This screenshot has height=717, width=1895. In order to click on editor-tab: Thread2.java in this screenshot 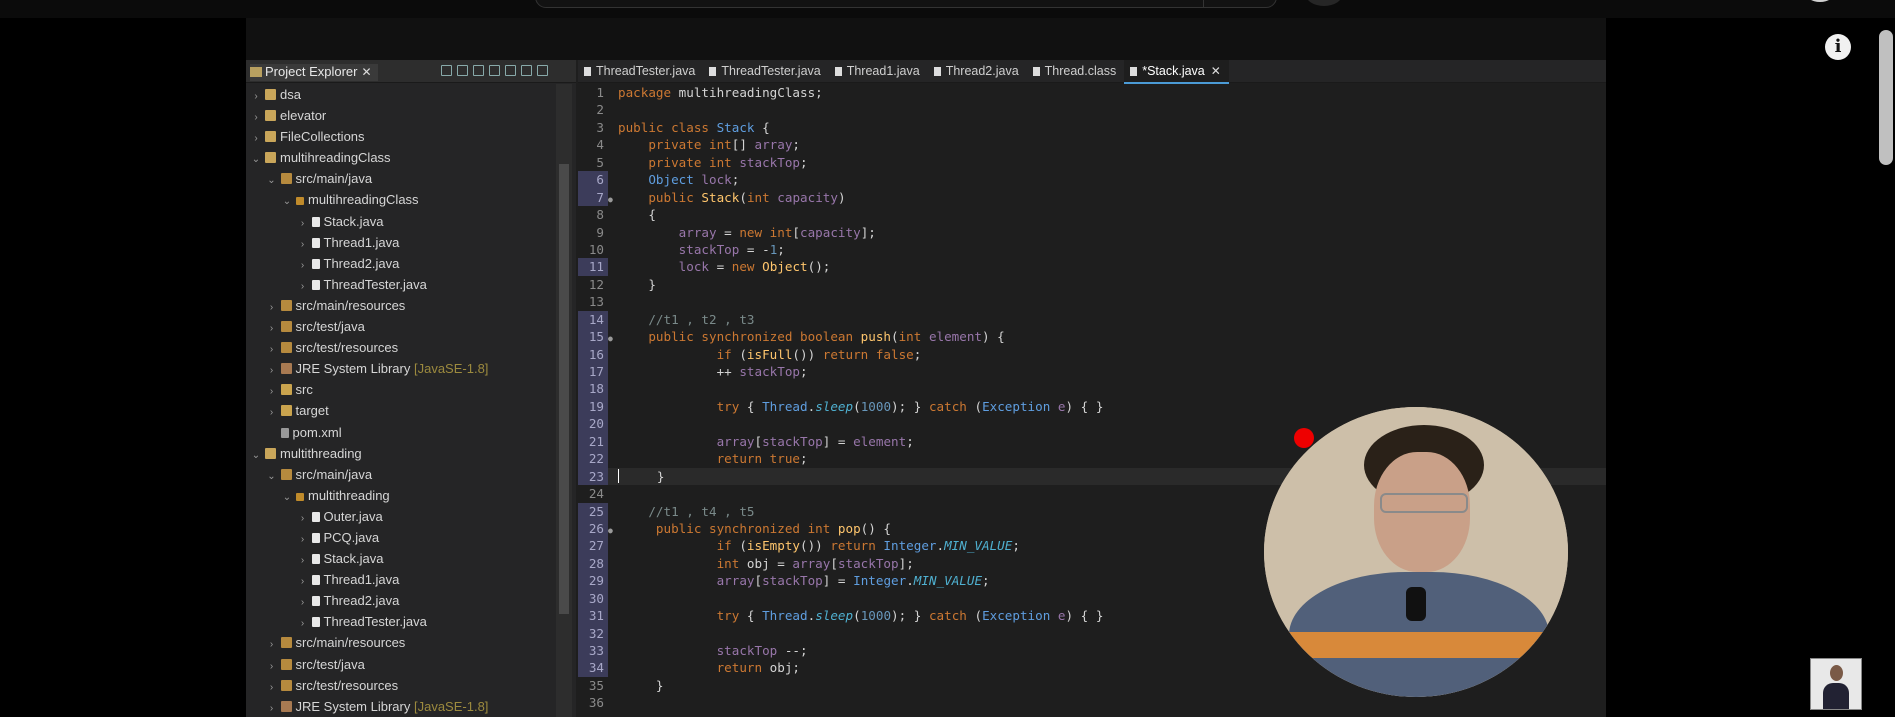, I will do `click(977, 71)`.